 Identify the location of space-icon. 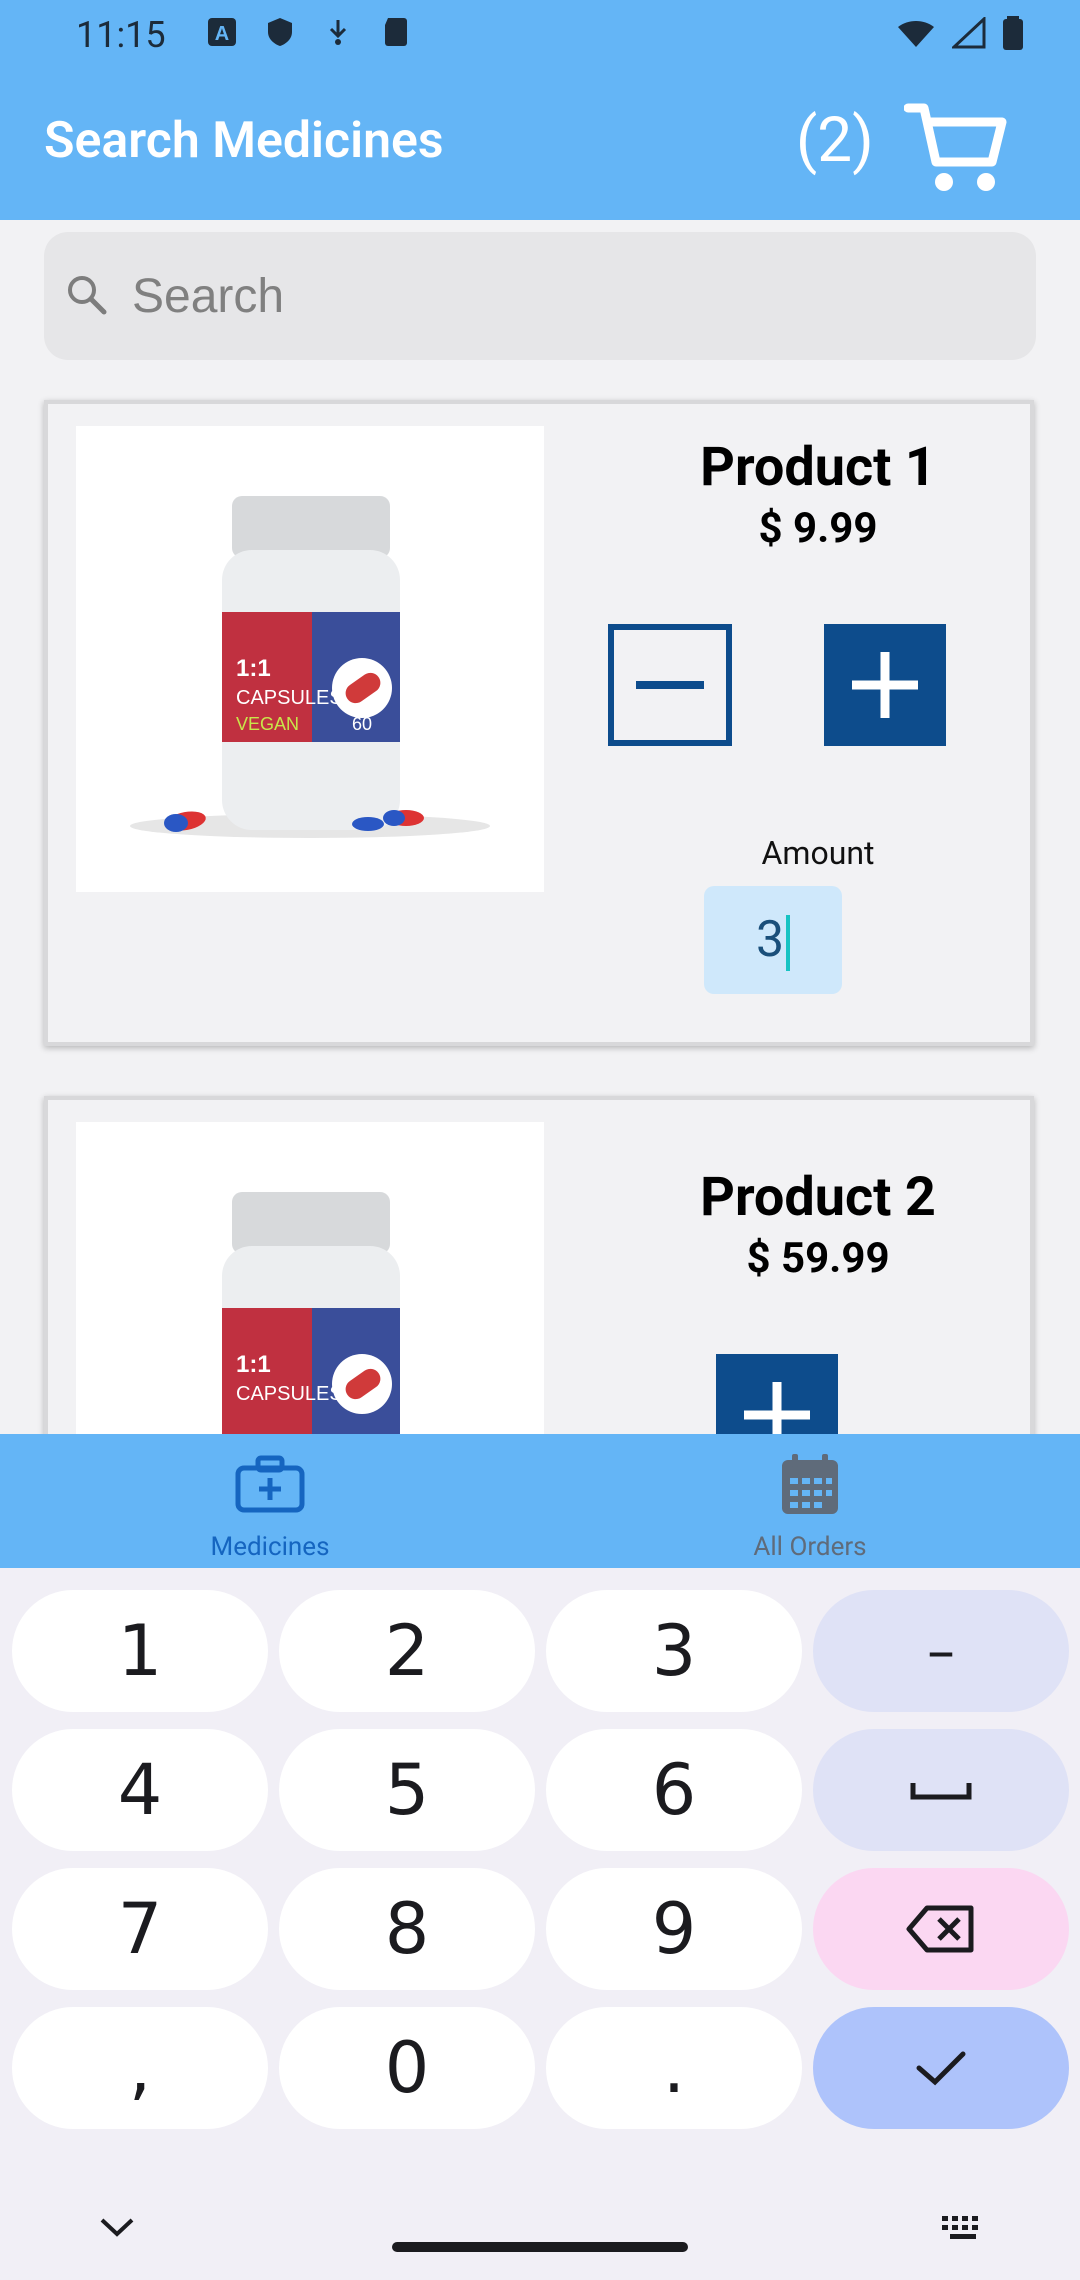
(941, 1791).